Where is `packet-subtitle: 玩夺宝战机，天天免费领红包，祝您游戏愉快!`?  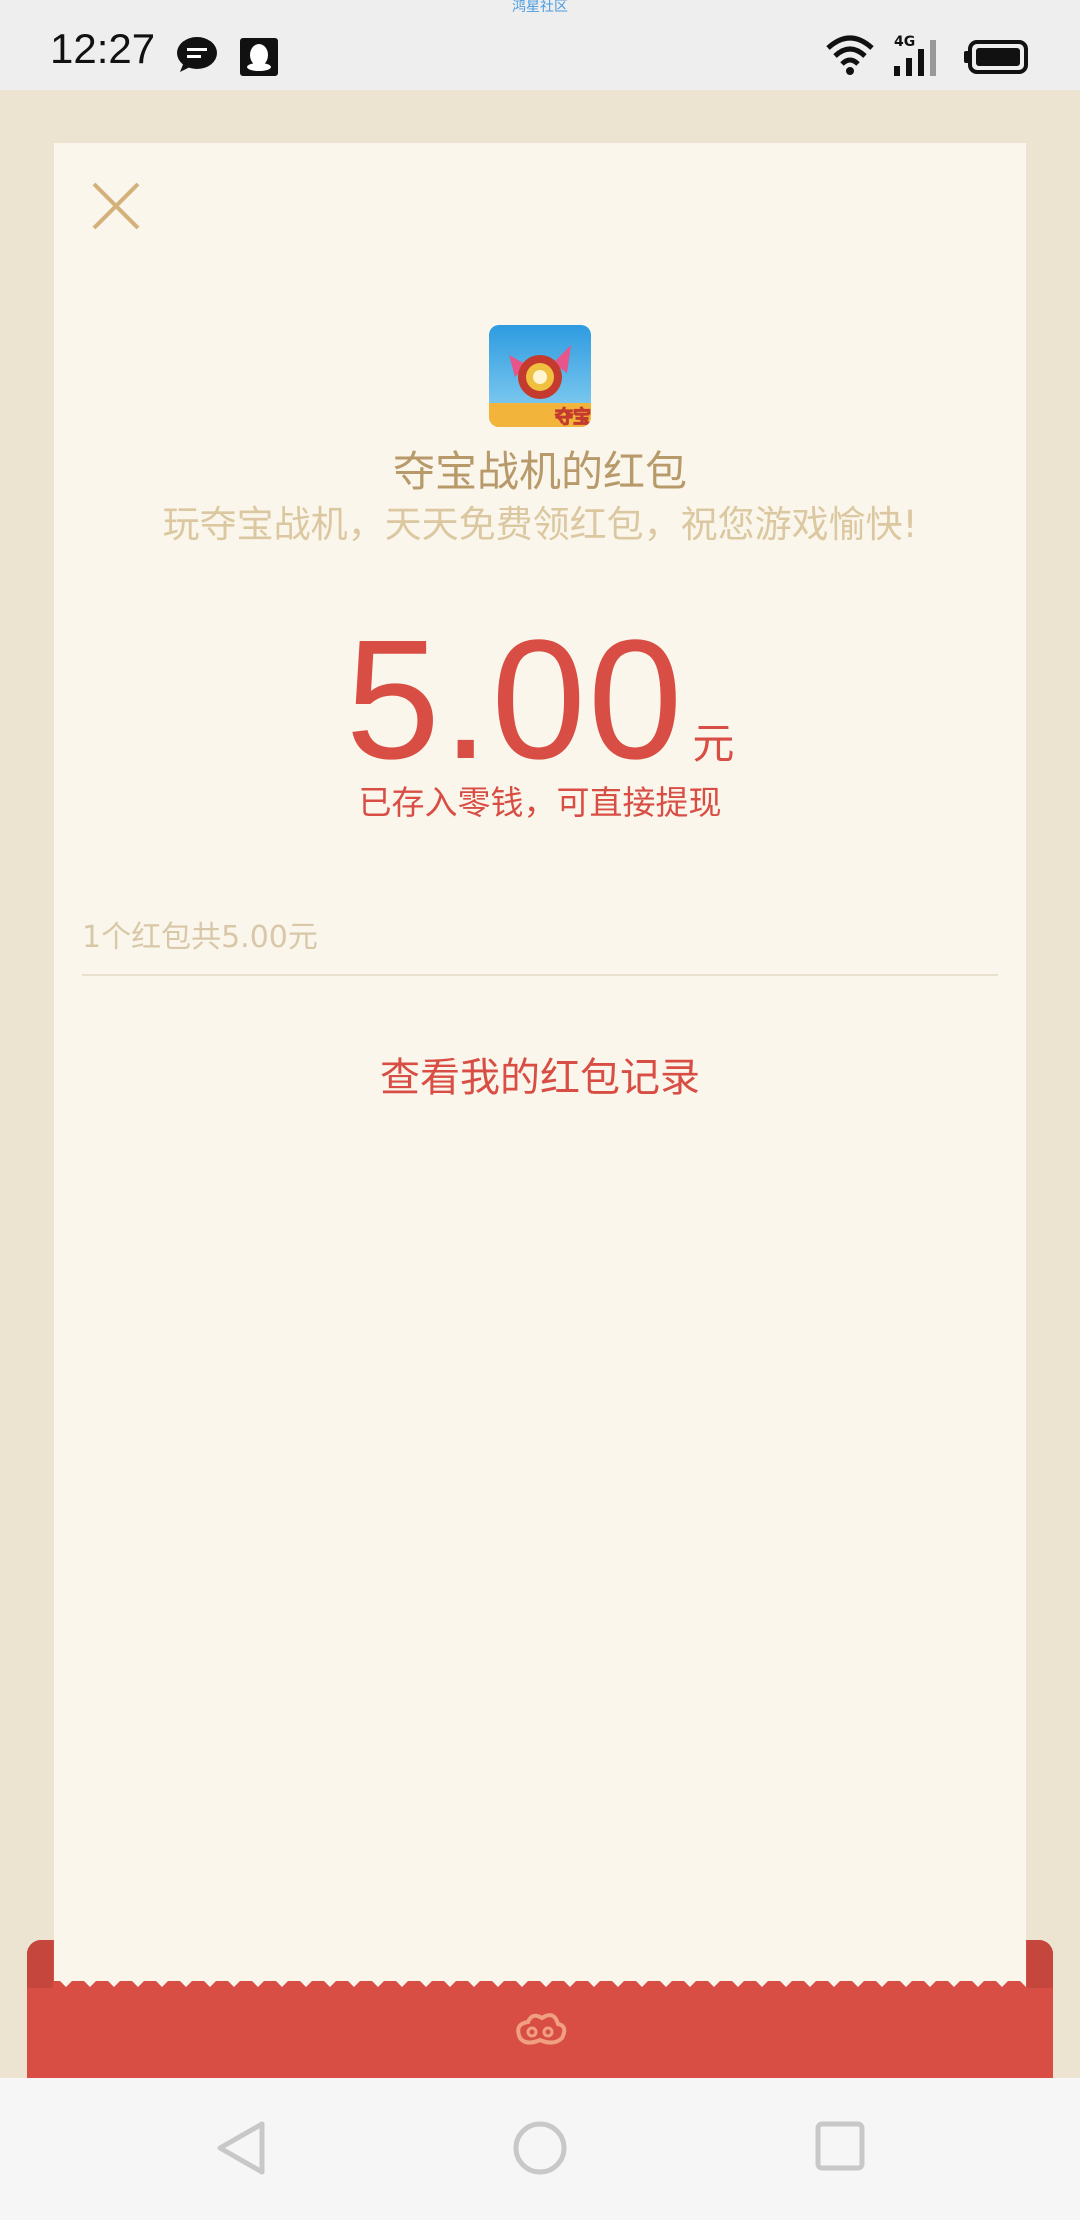
packet-subtitle: 玩夺宝战机，天天免费领红包，祝您游戏愉快! is located at coordinates (540, 524).